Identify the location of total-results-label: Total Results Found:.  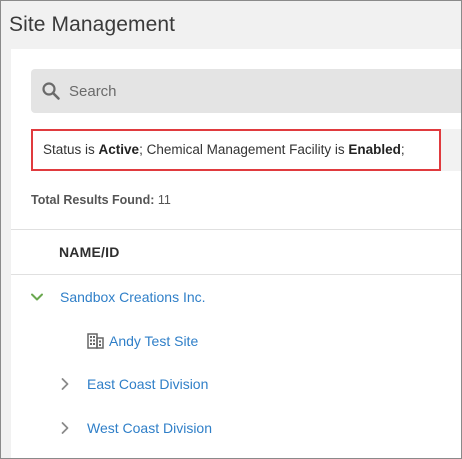
(93, 200).